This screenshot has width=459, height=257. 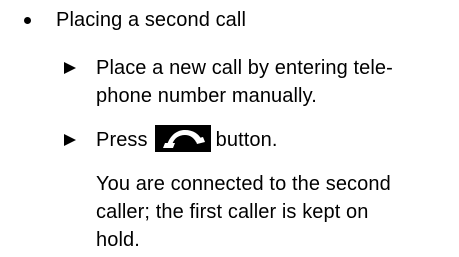 I want to click on bullet-point, so click(x=27, y=20).